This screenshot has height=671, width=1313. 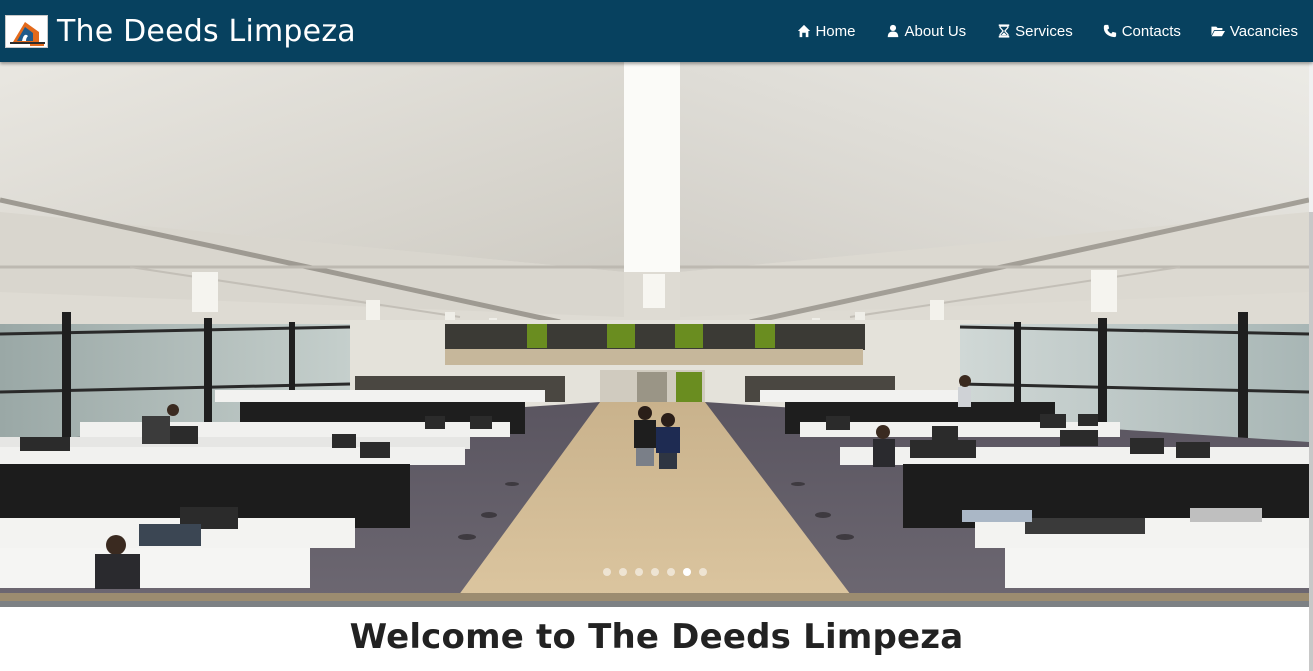 What do you see at coordinates (656, 637) in the screenshot?
I see `welcome-heading: Welcome to The Deeds Limpeza` at bounding box center [656, 637].